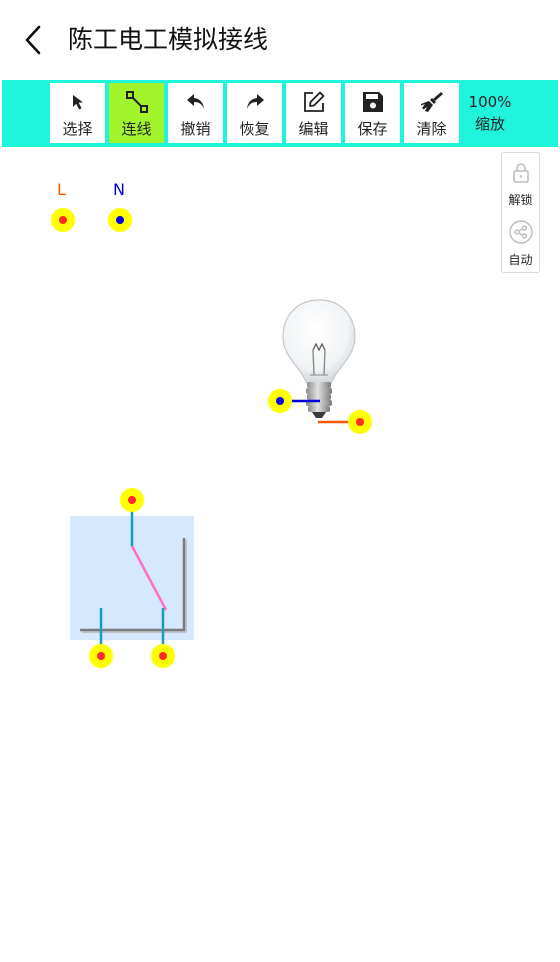 Image resolution: width=560 pixels, height=962 pixels. I want to click on edit-label: 编辑, so click(313, 129).